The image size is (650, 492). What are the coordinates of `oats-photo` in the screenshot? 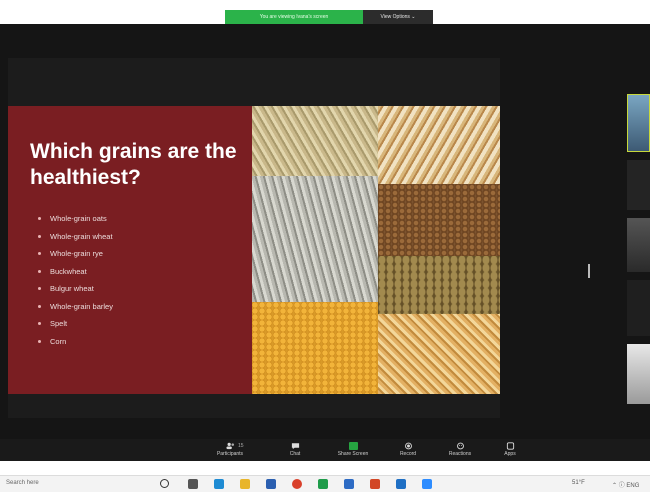 It's located at (315, 141).